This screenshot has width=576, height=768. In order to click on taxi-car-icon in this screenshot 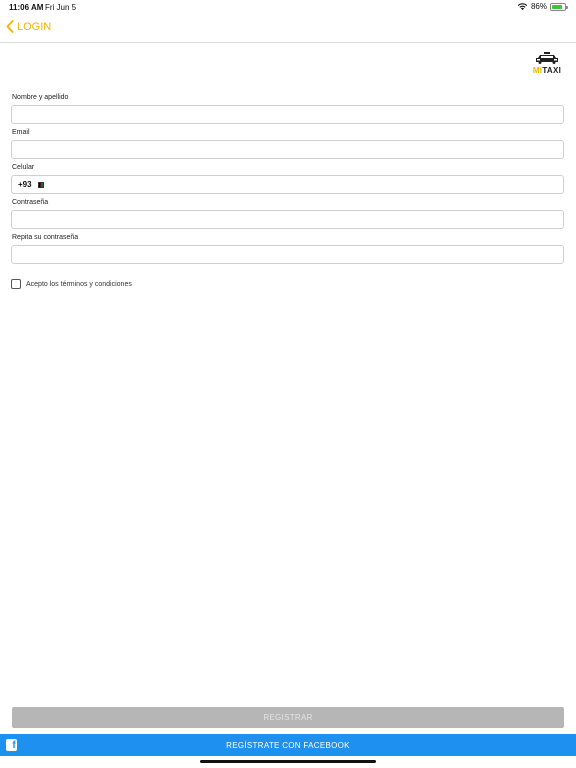, I will do `click(547, 58)`.